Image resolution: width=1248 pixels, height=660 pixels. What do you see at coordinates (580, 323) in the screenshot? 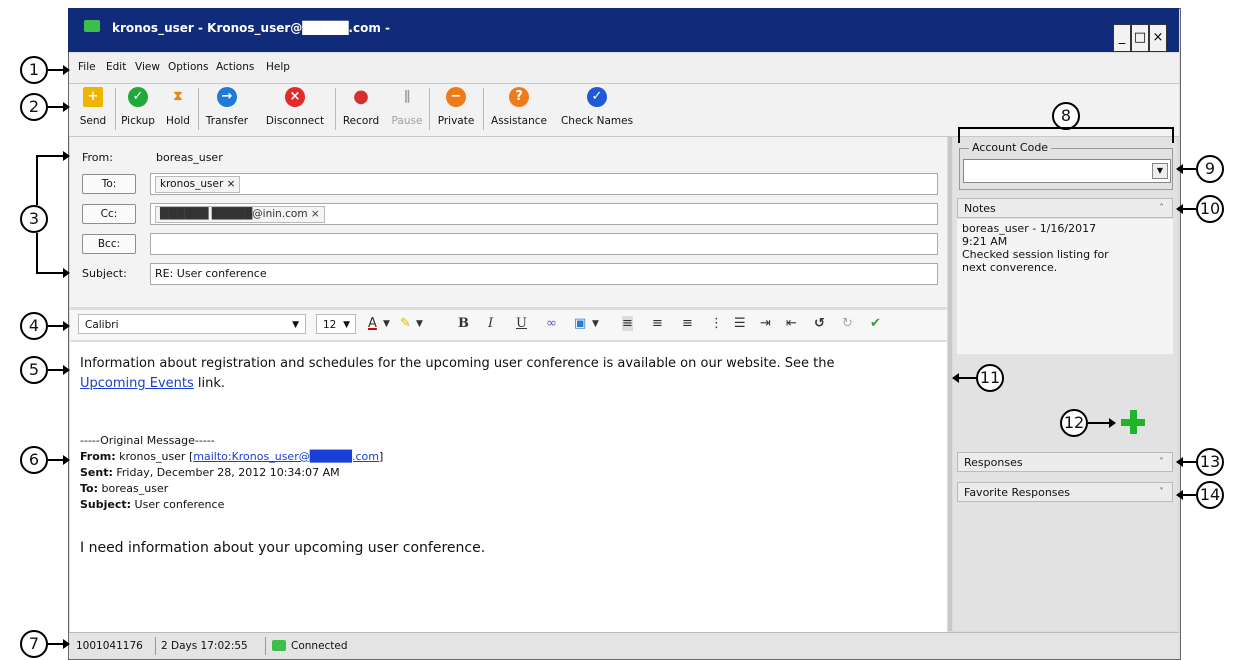
I see `image-icon: ▣` at bounding box center [580, 323].